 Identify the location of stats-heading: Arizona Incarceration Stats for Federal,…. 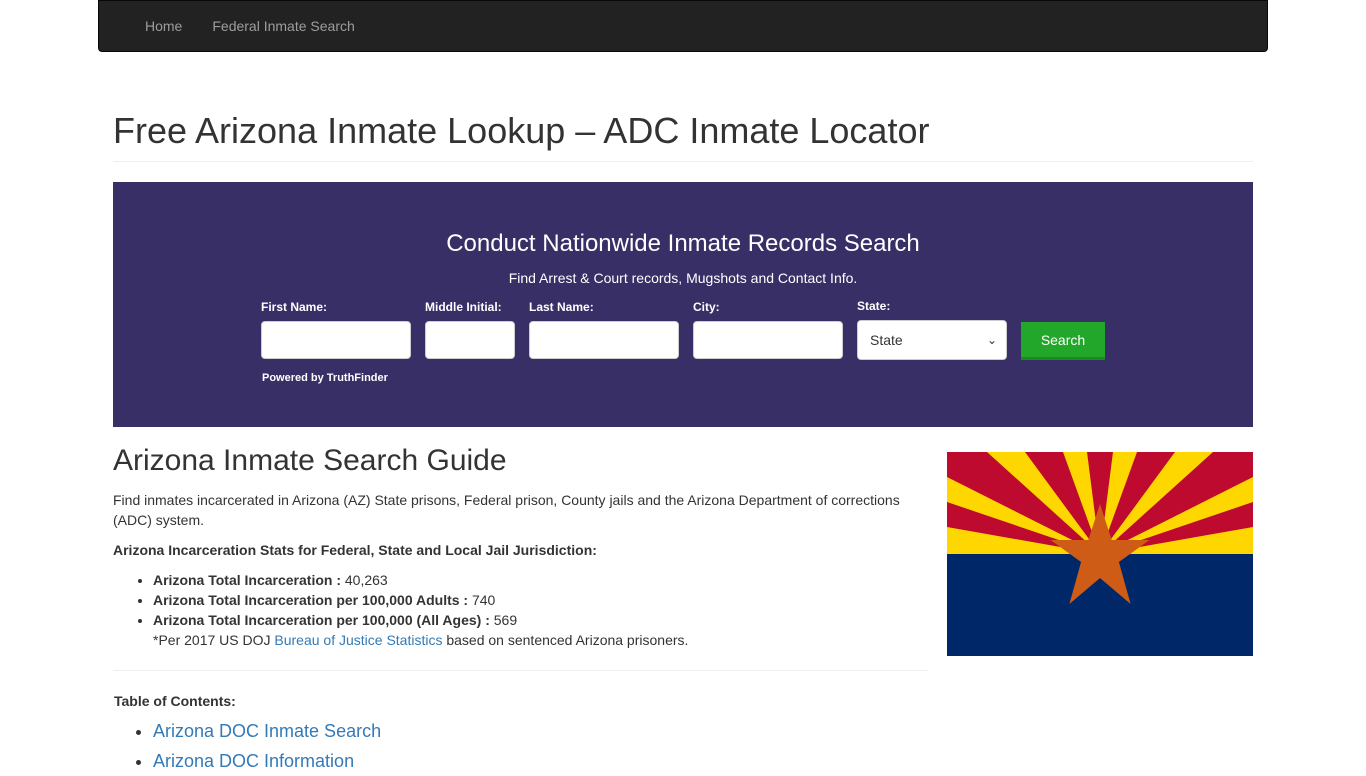
(355, 550).